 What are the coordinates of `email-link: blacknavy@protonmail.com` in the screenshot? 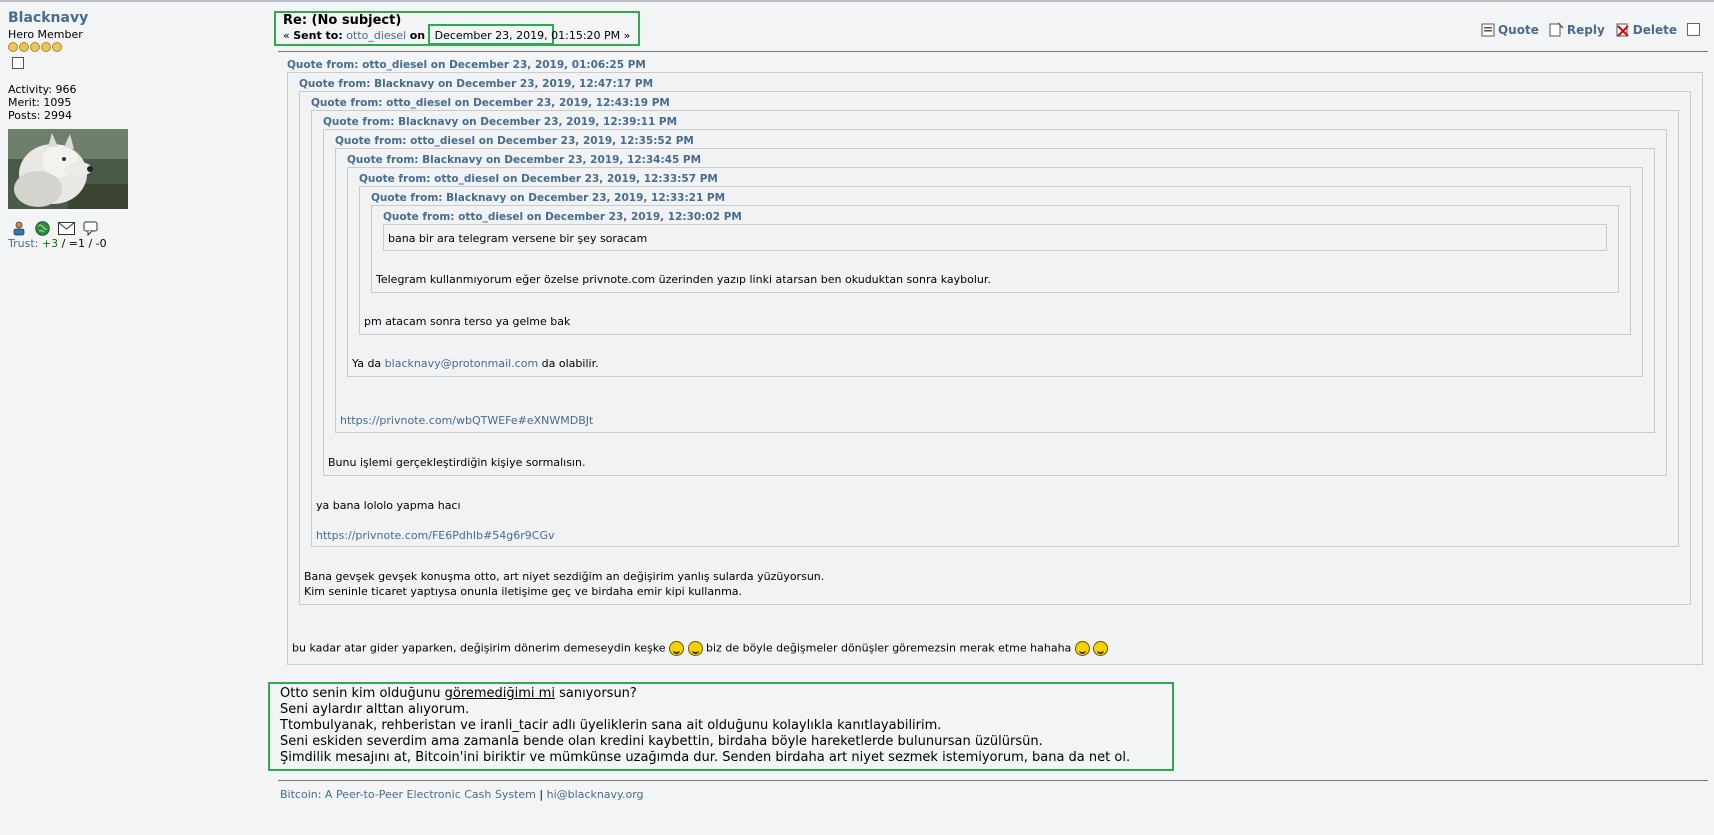 It's located at (462, 363).